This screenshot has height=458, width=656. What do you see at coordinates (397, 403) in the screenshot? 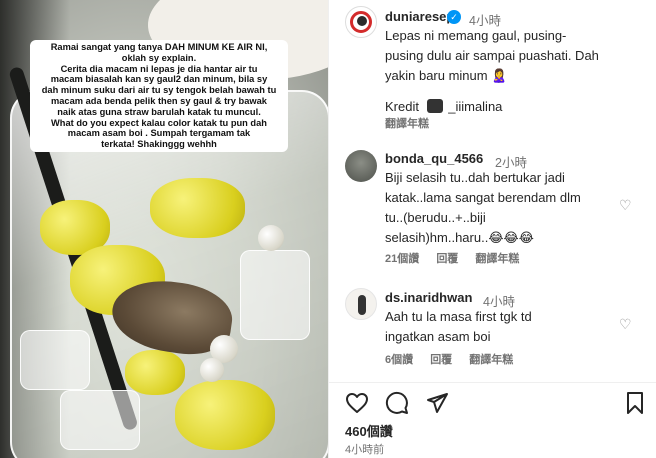
I see `comment-icon` at bounding box center [397, 403].